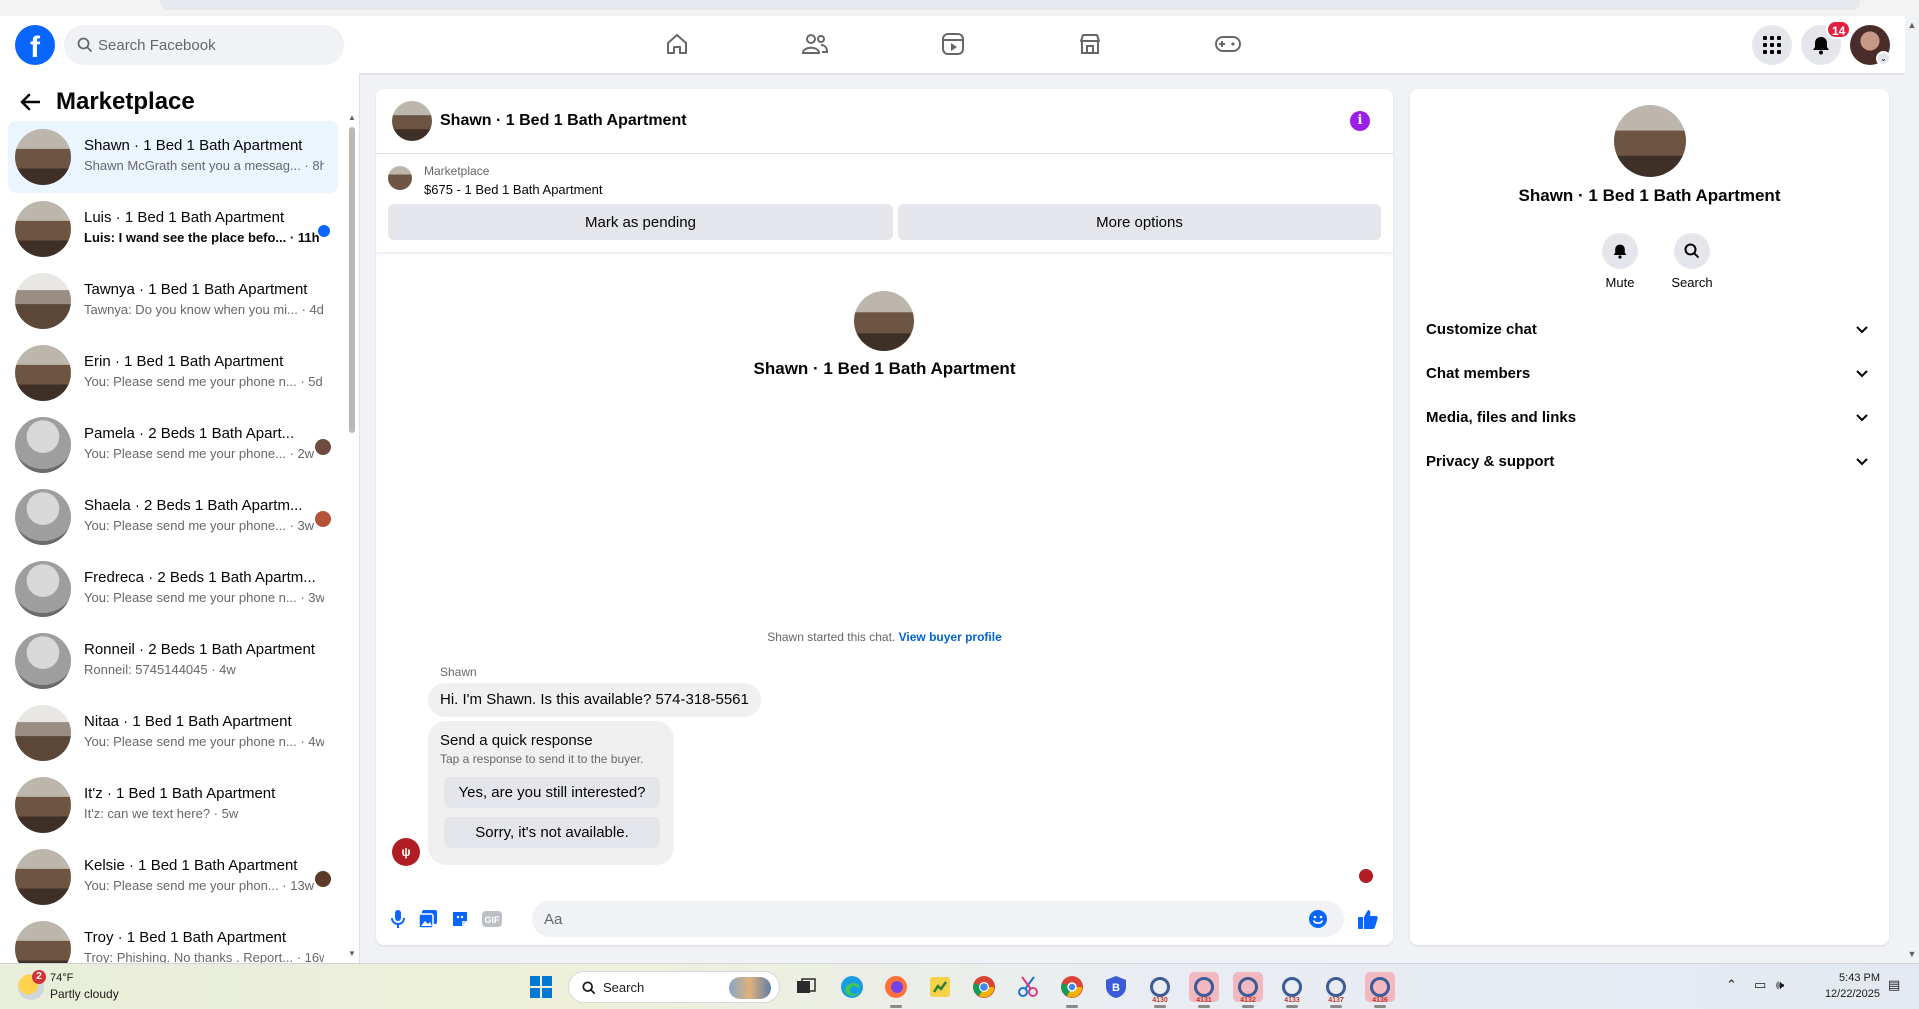 Image resolution: width=1919 pixels, height=1009 pixels. What do you see at coordinates (1010, 5) in the screenshot?
I see `browser-address-bar` at bounding box center [1010, 5].